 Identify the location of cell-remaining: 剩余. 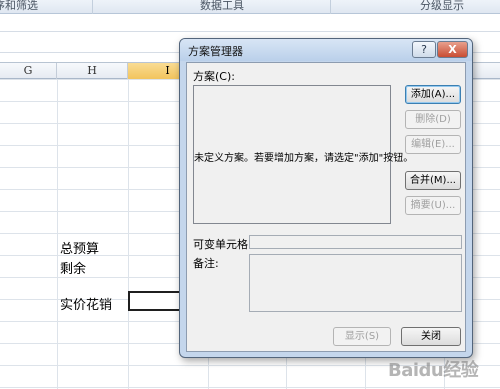
(73, 267).